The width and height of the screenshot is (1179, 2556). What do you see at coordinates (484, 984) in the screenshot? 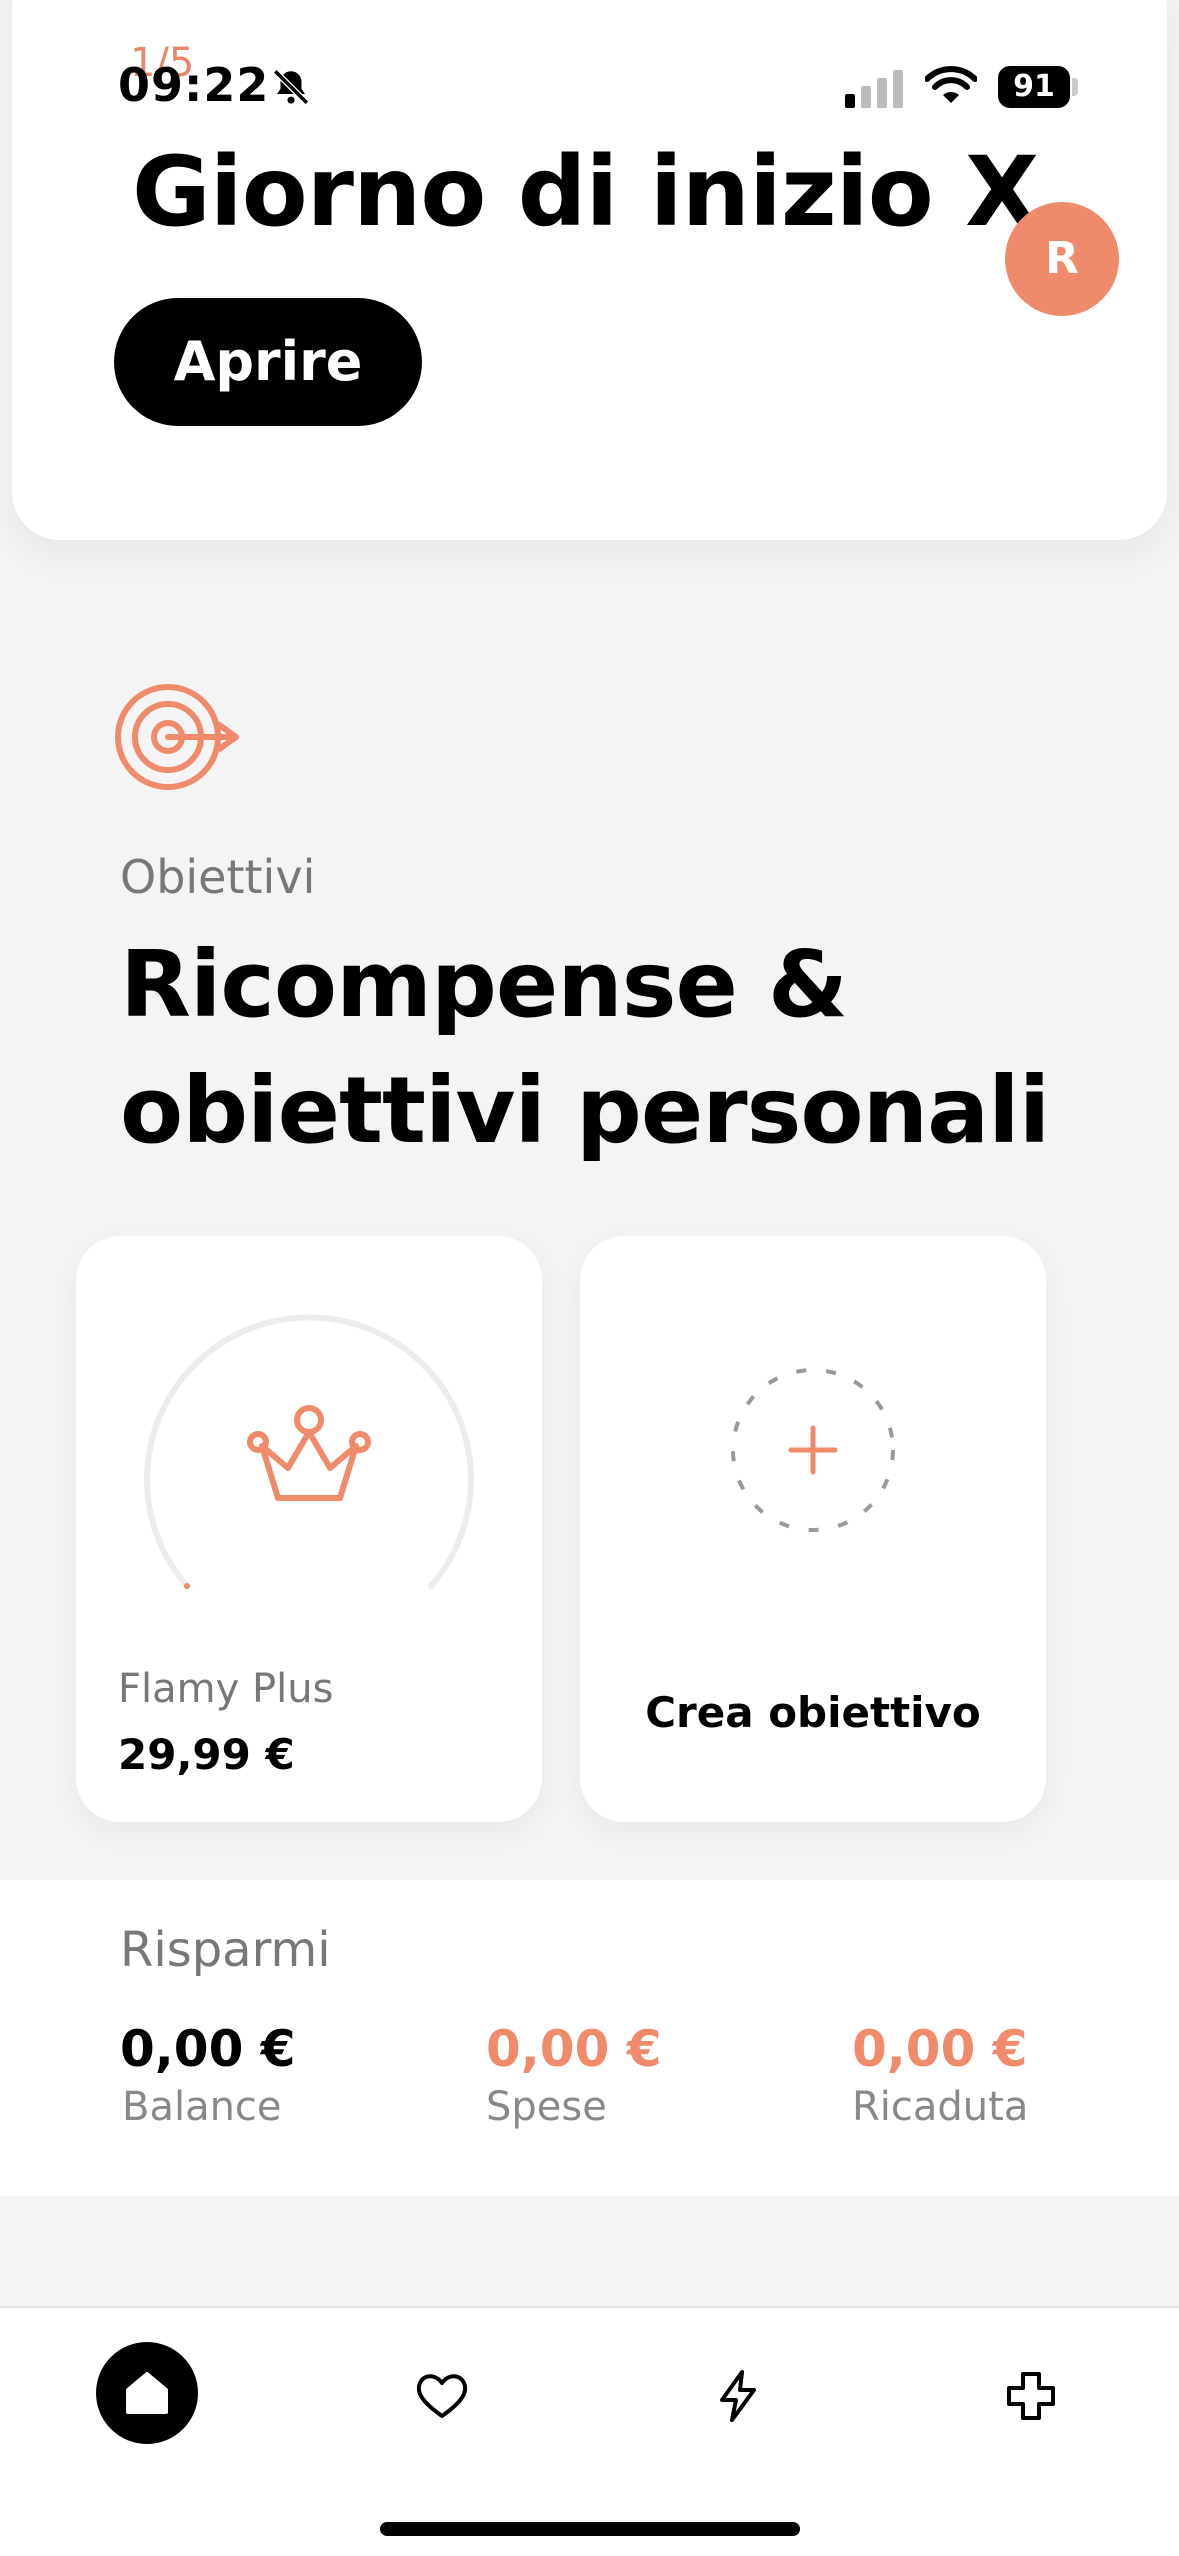
I see `section-heading-line: Ricompense &` at bounding box center [484, 984].